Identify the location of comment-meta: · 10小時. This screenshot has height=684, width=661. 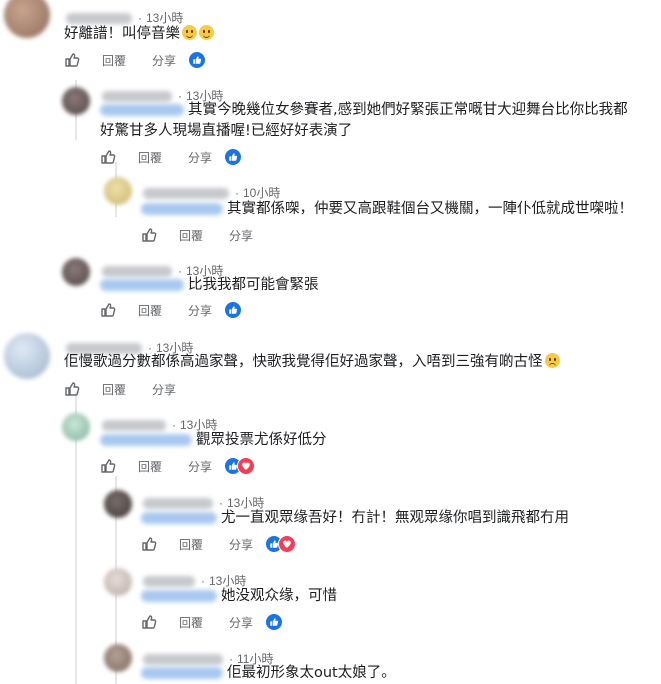
(211, 192).